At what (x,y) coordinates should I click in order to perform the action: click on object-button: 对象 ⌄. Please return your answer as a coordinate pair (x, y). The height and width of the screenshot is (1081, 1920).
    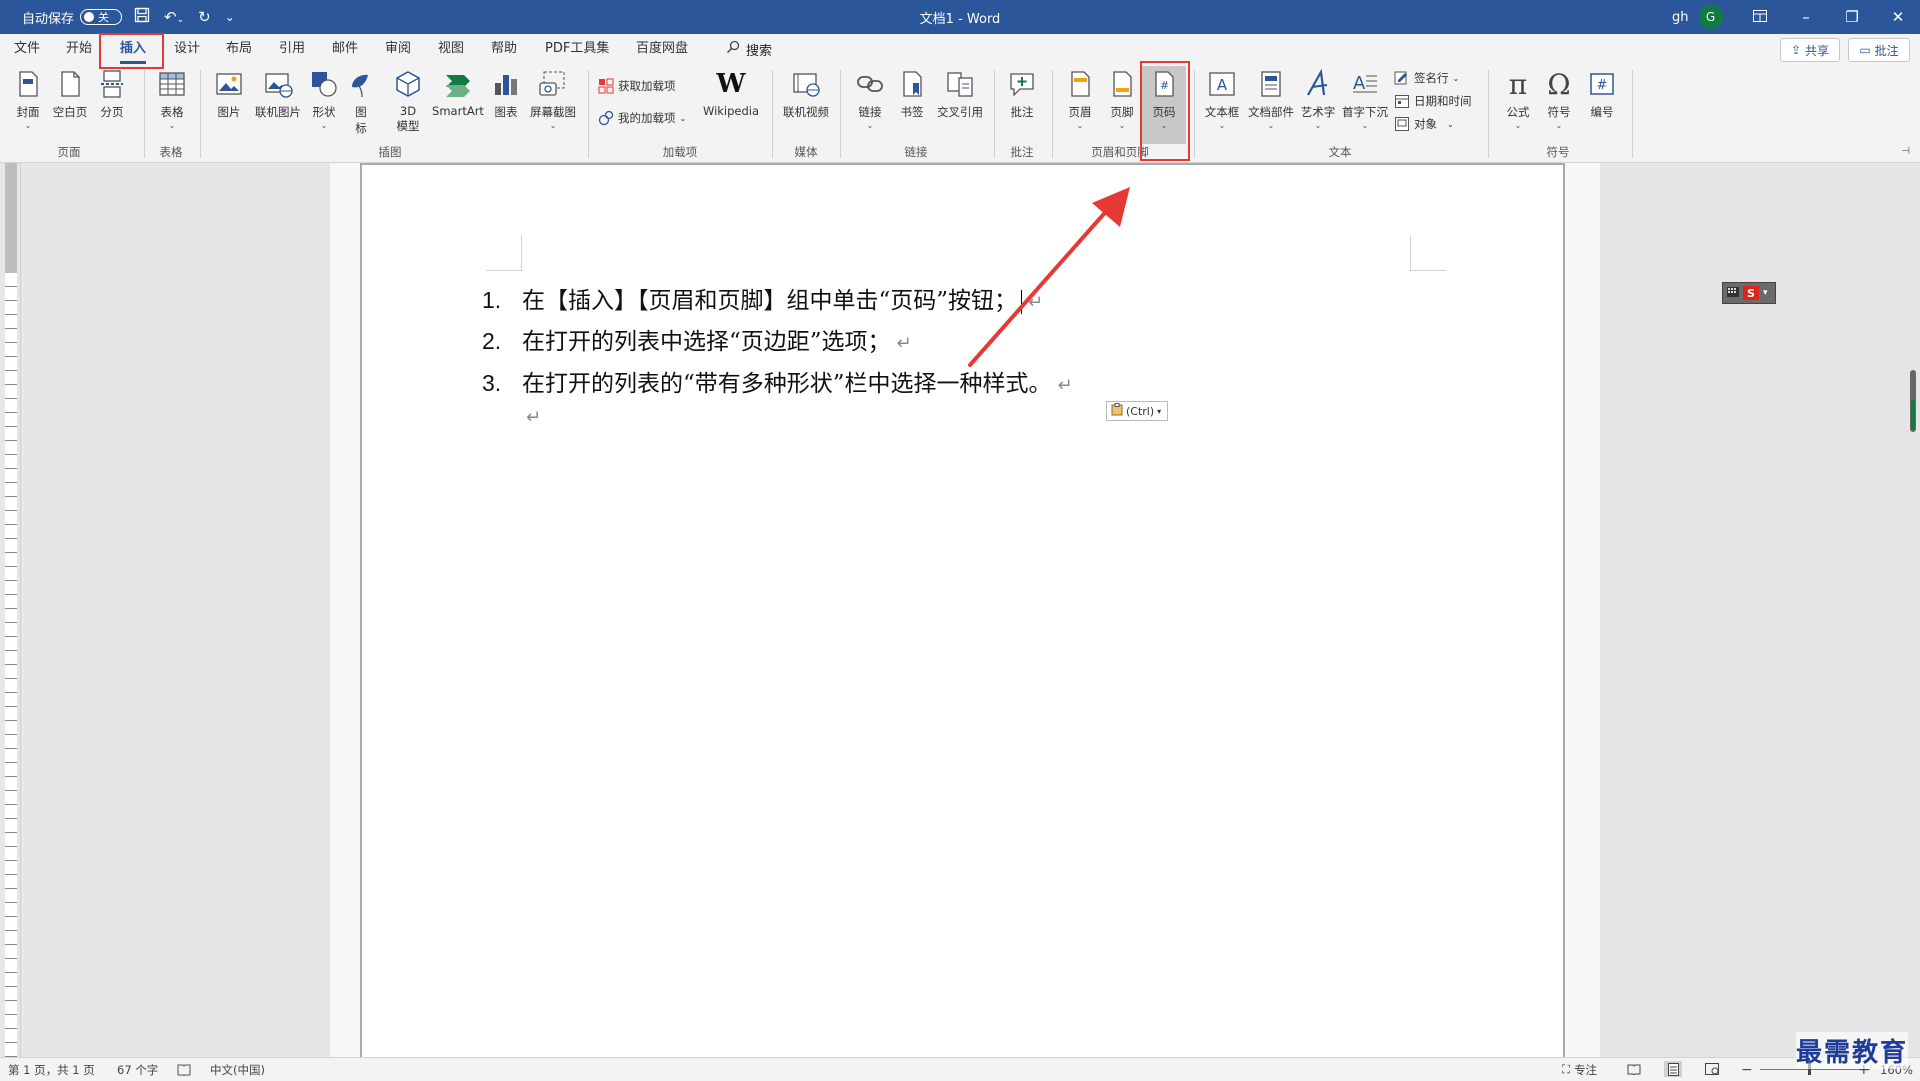
    Looking at the image, I should click on (1424, 124).